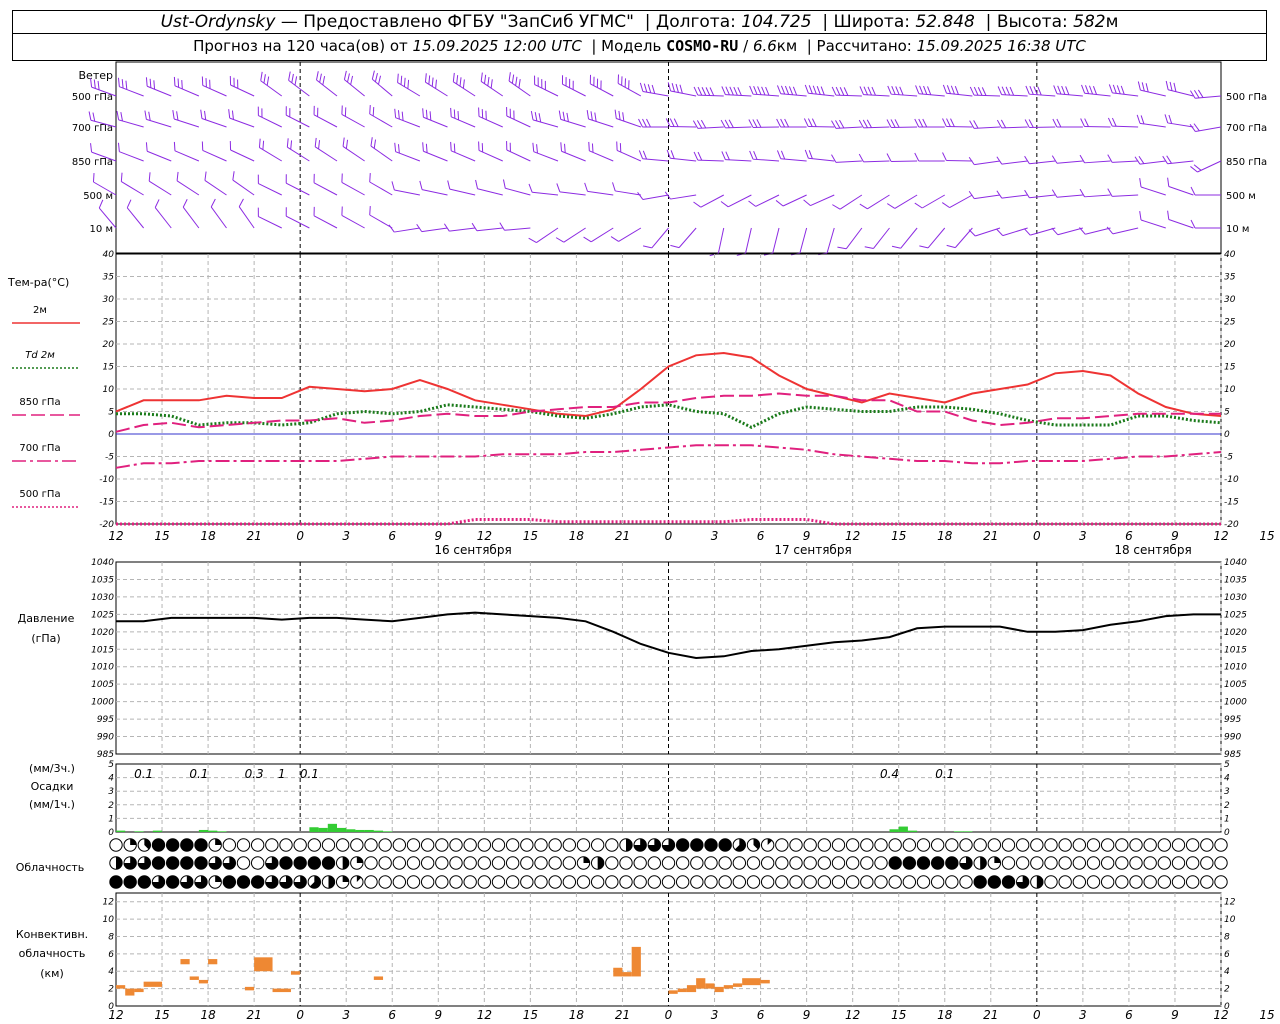 This screenshot has width=1280, height=1024. Describe the element at coordinates (1227, 972) in the screenshot. I see `conv-ytick-right: 4` at that location.